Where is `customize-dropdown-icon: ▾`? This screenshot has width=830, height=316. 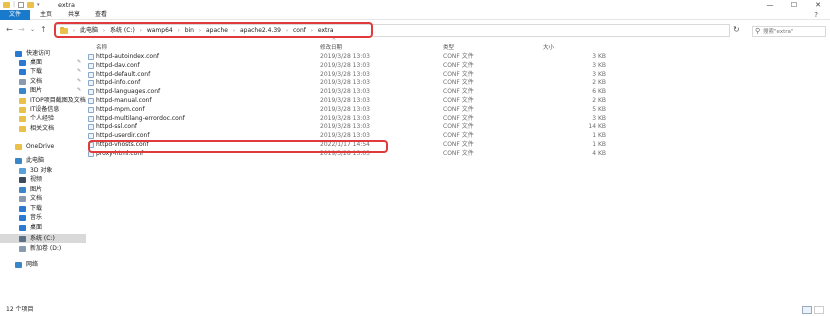 customize-dropdown-icon: ▾ is located at coordinates (38, 5).